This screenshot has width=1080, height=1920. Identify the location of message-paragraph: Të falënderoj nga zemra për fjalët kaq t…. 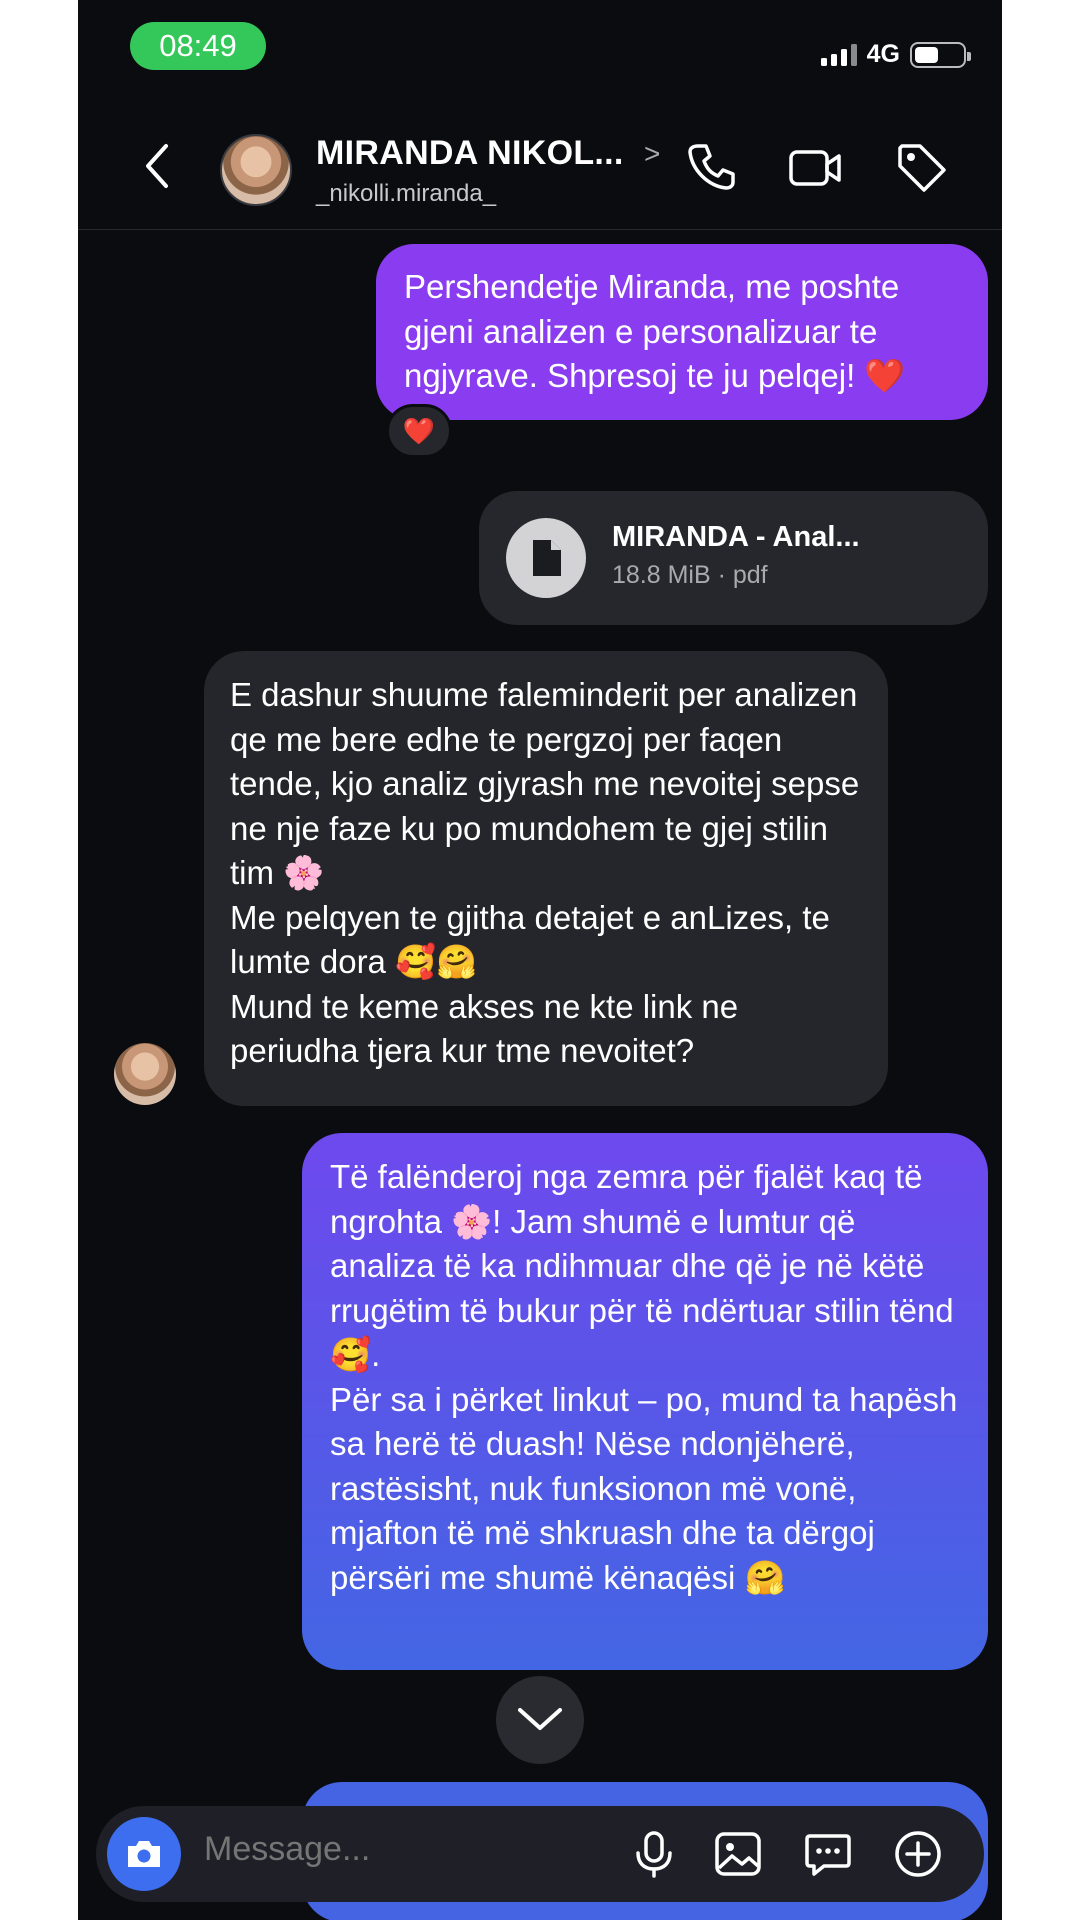
(642, 1265).